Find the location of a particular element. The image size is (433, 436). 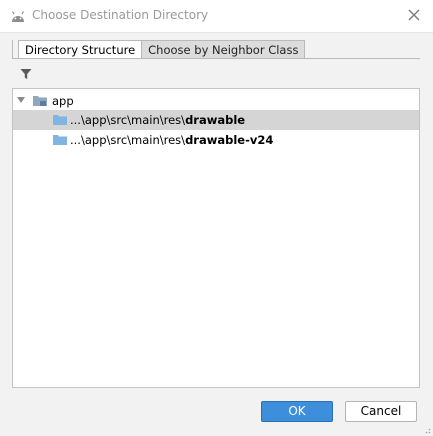

title-bar: Choose Destination Directory is located at coordinates (216, 16).